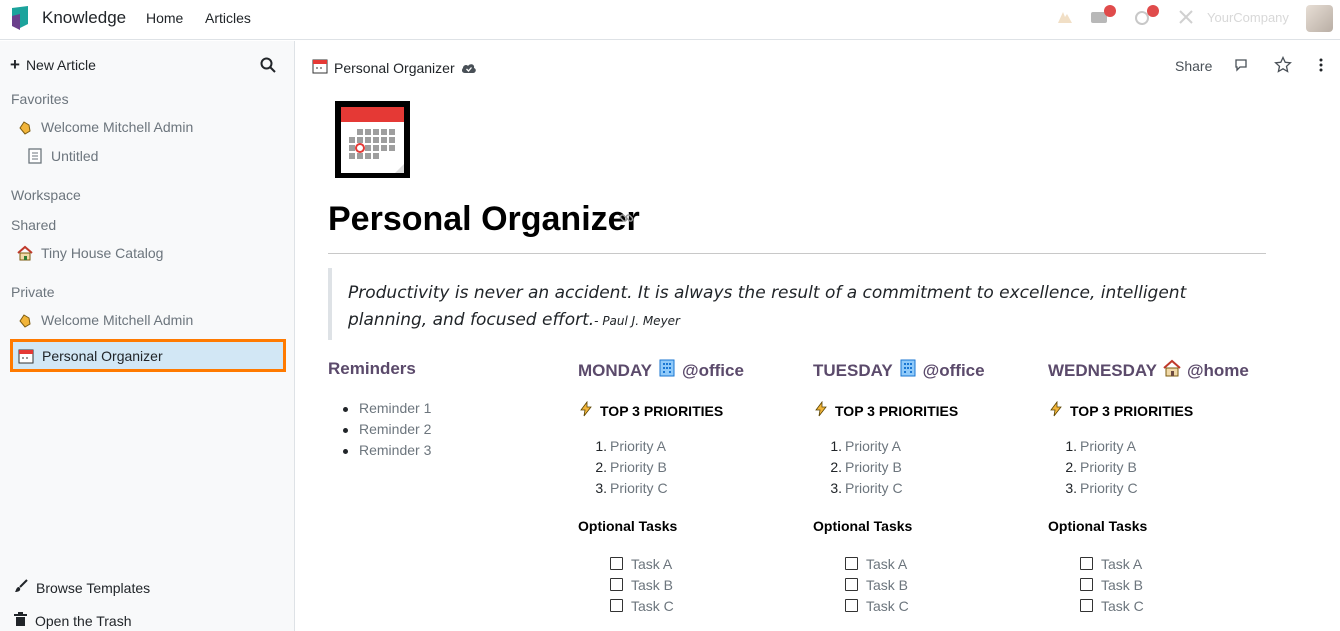 The image size is (1340, 631). Describe the element at coordinates (164, 18) in the screenshot. I see `nav-home: Home` at that location.